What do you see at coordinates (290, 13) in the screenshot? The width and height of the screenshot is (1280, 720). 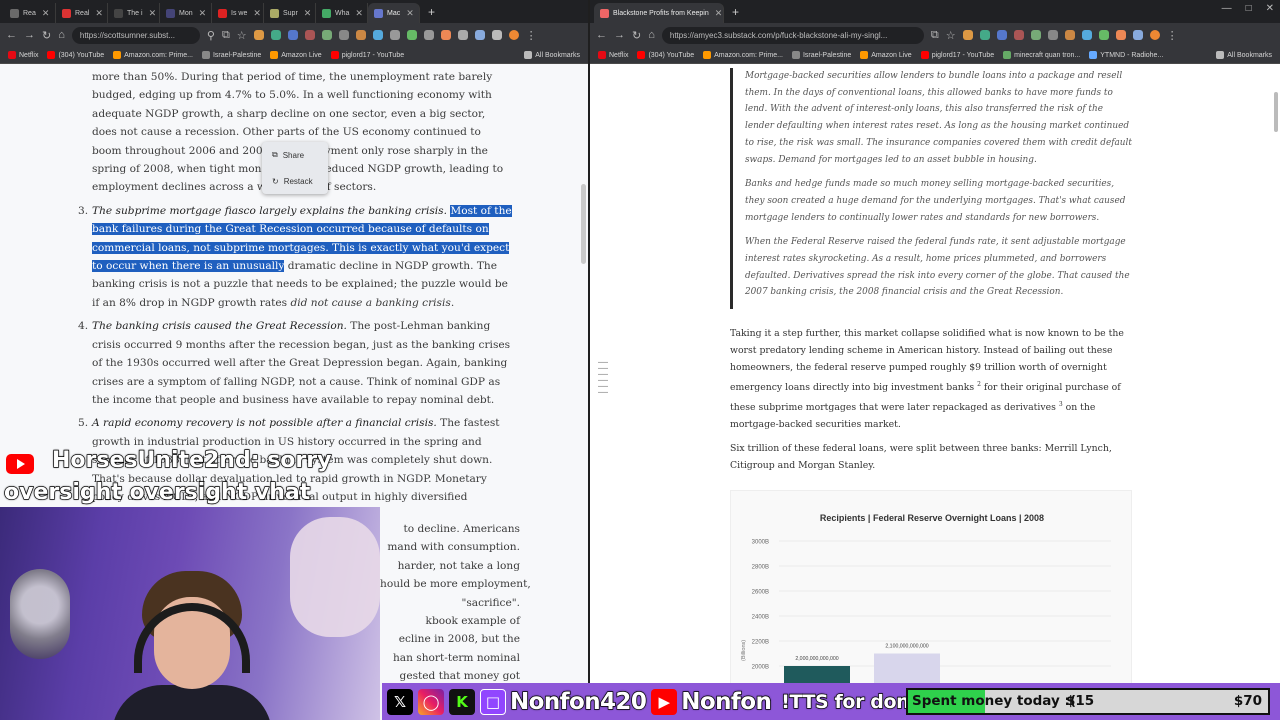 I see `browser-tab: Supr ✕` at bounding box center [290, 13].